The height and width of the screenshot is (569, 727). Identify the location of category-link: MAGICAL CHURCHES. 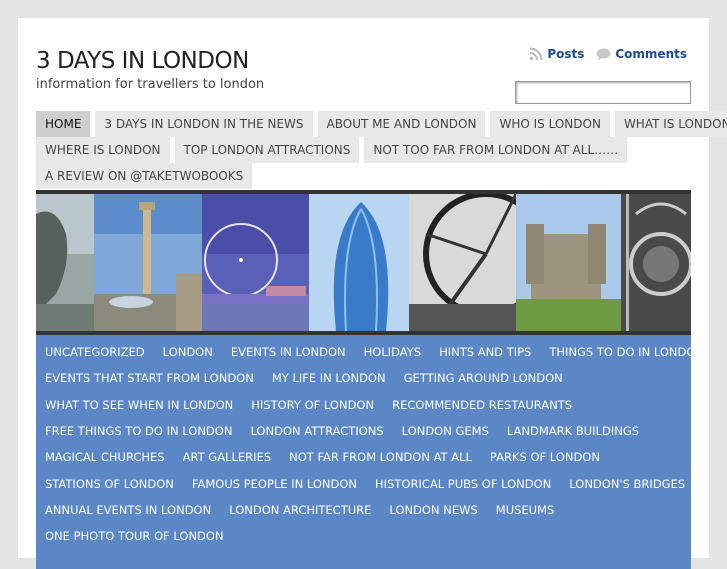
(105, 457).